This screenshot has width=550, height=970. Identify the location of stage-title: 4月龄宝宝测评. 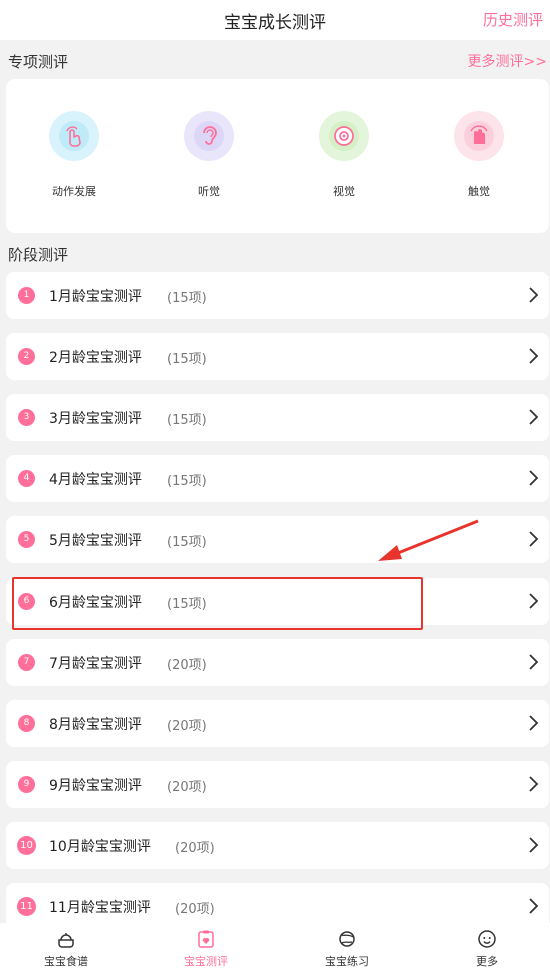
(95, 480).